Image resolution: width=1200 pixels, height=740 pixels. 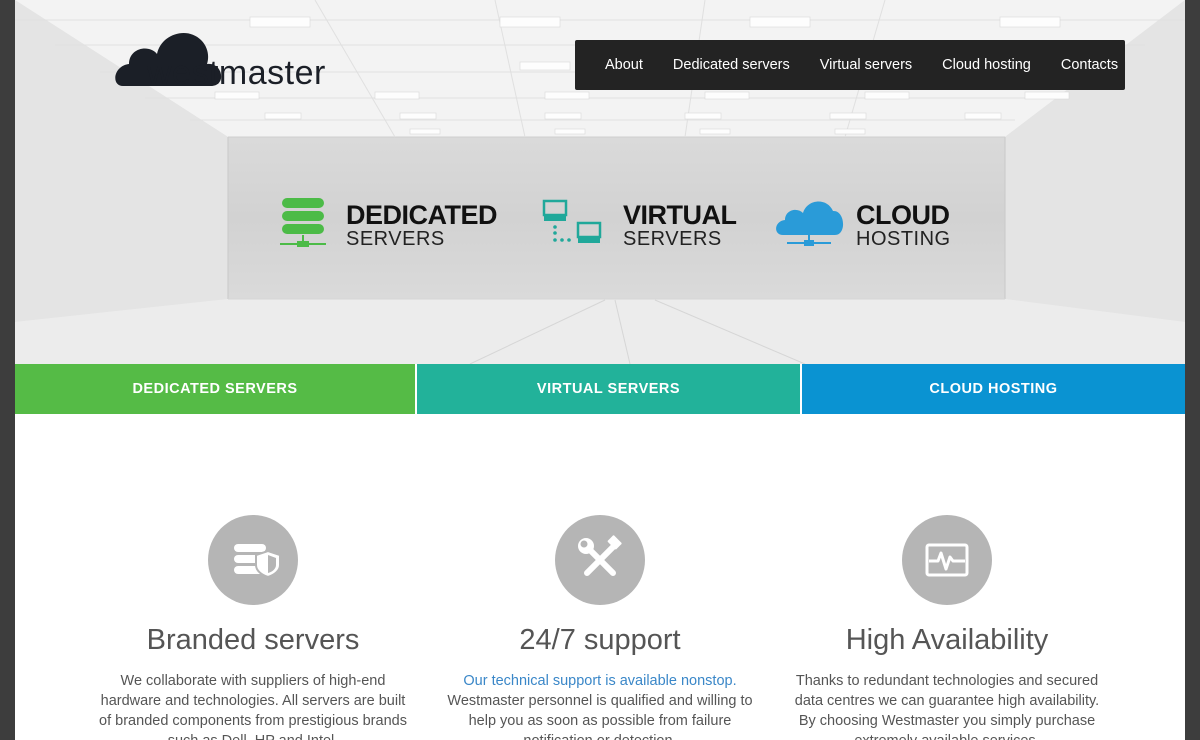 What do you see at coordinates (731, 65) in the screenshot?
I see `nav-dedicated-servers: Dedicated servers` at bounding box center [731, 65].